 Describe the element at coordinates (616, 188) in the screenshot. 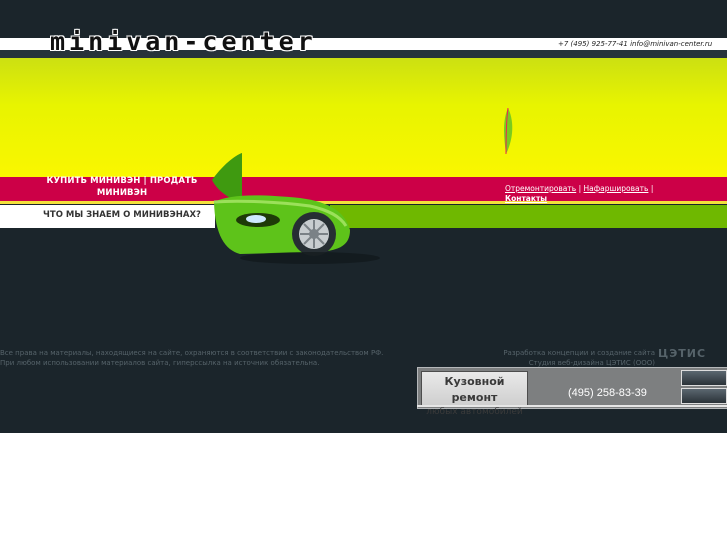

I see `stuff-link: Нафаршировать` at that location.